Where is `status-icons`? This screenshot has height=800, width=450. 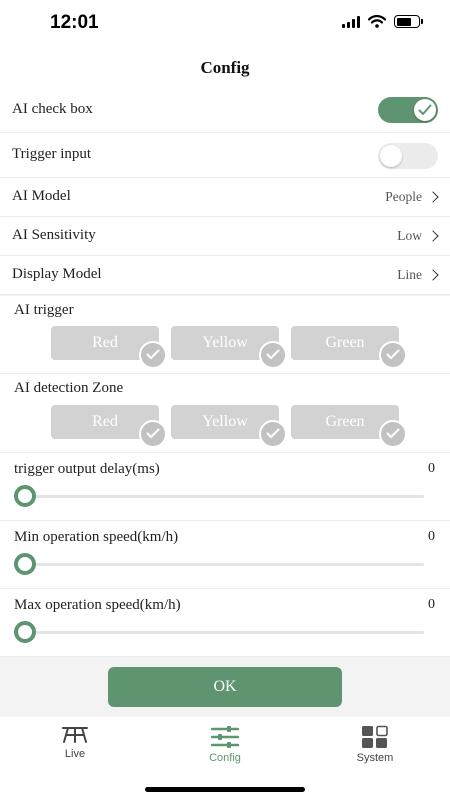 status-icons is located at coordinates (382, 21).